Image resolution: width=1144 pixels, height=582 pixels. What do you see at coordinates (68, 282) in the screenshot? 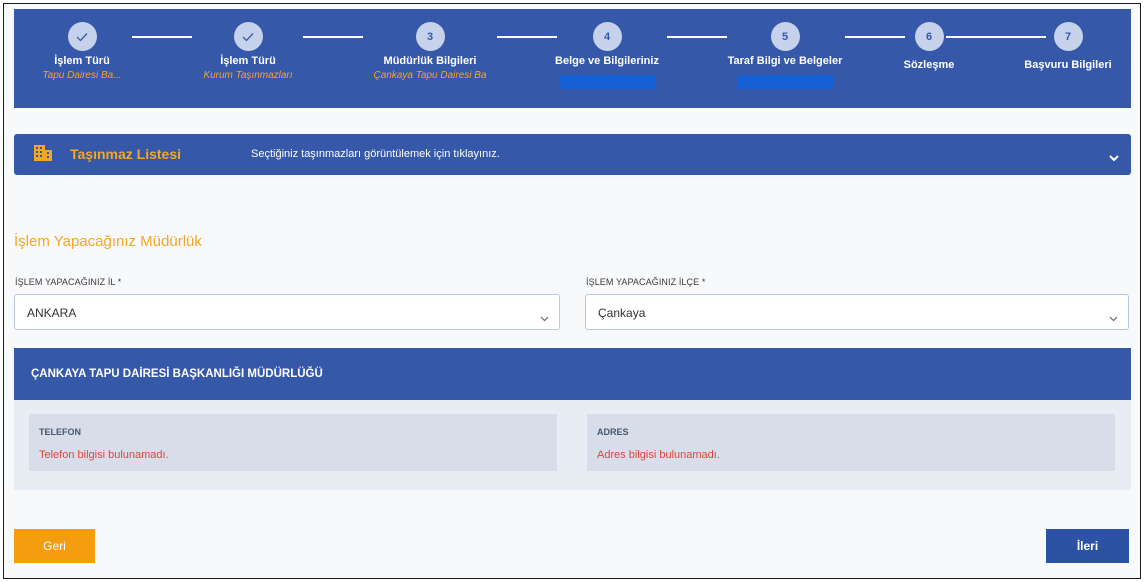
I see `province-label: İŞLEM YAPACAĞINIZ İL *` at bounding box center [68, 282].